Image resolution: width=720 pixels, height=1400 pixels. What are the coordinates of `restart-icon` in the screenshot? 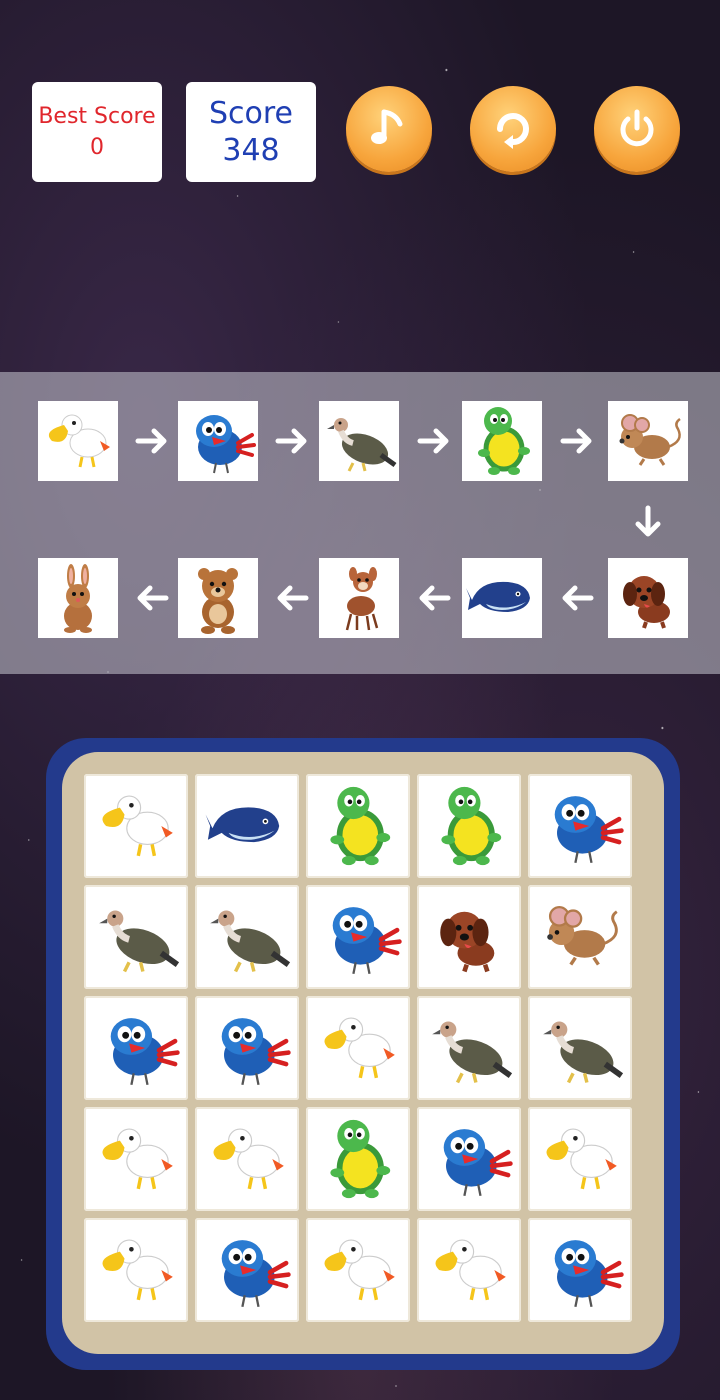 It's located at (513, 131).